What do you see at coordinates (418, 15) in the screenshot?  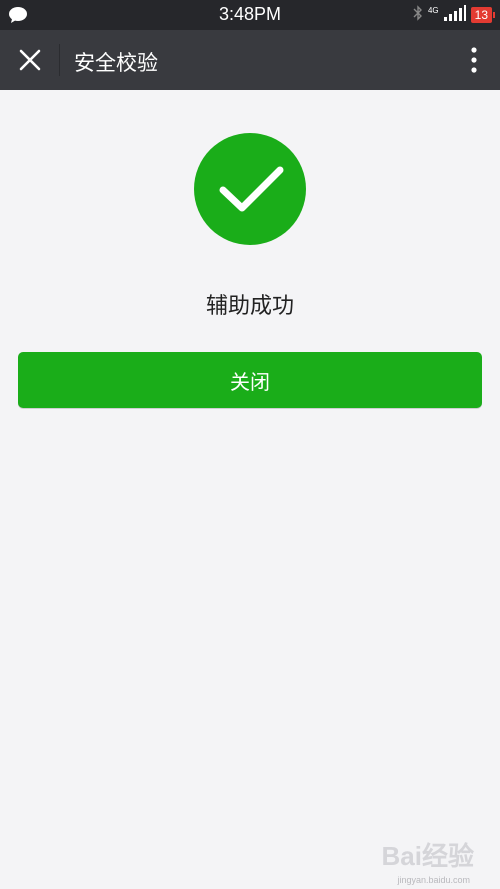 I see `bluetooth-icon` at bounding box center [418, 15].